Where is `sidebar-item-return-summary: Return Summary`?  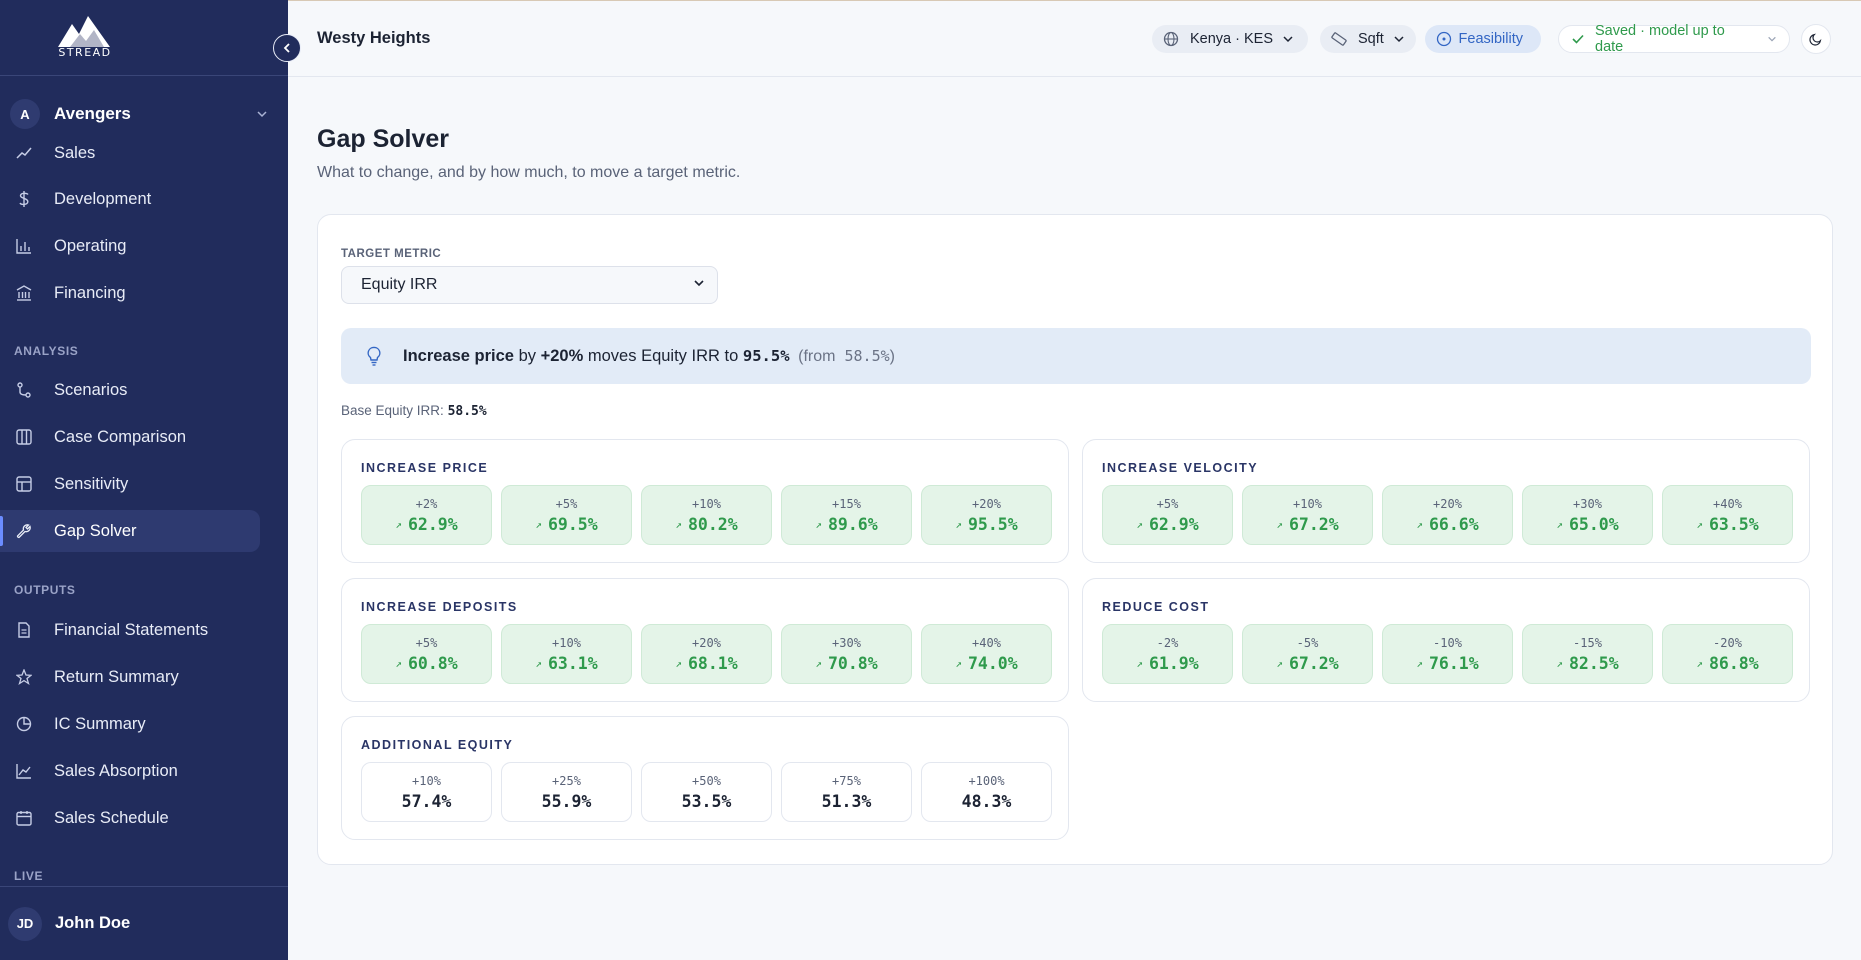 sidebar-item-return-summary: Return Summary is located at coordinates (130, 677).